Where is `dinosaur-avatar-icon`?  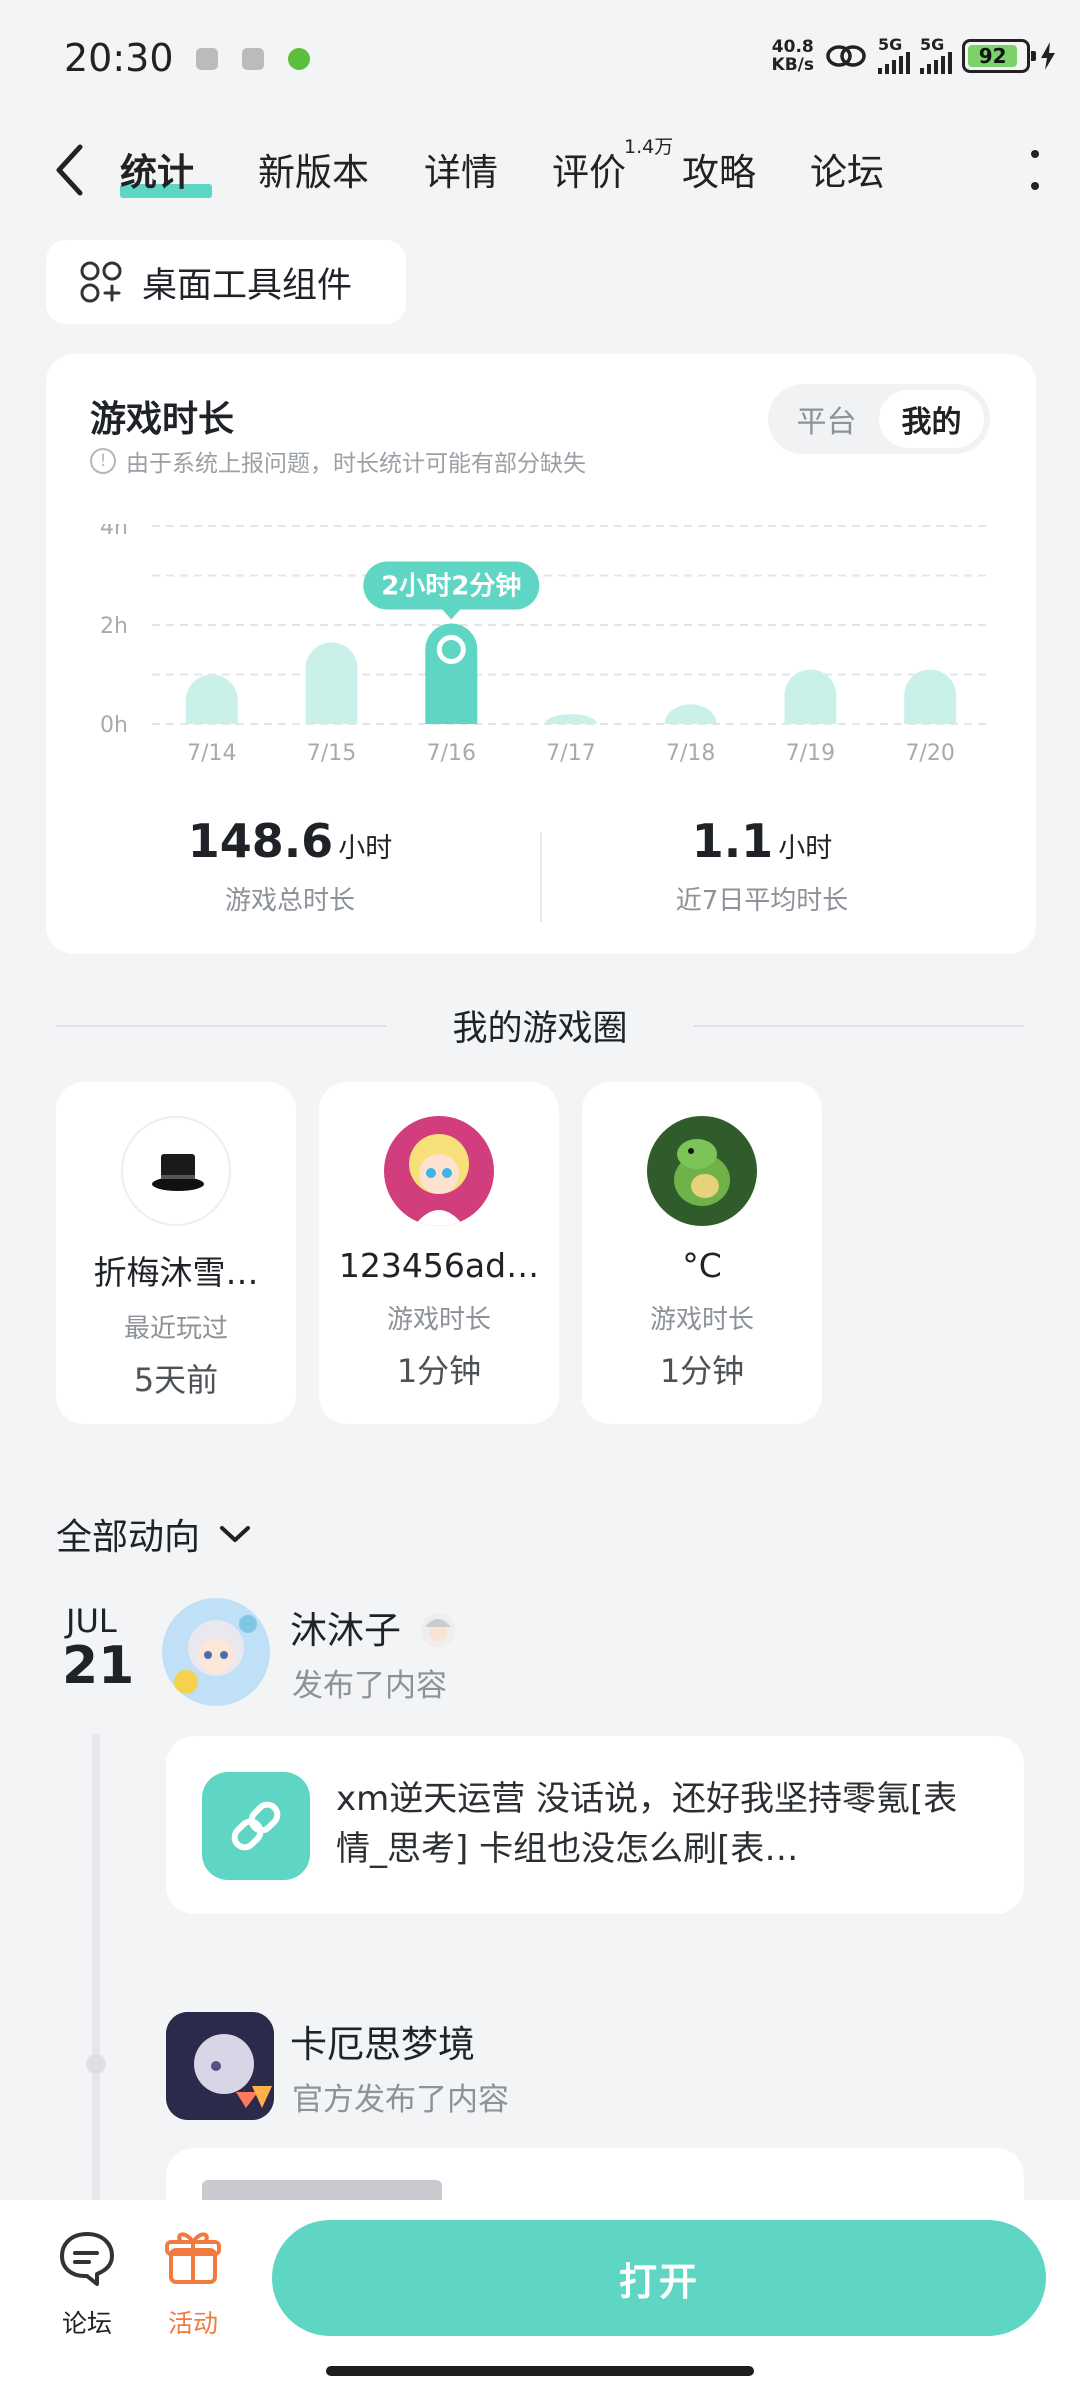
dinosaur-avatar-icon is located at coordinates (702, 1172).